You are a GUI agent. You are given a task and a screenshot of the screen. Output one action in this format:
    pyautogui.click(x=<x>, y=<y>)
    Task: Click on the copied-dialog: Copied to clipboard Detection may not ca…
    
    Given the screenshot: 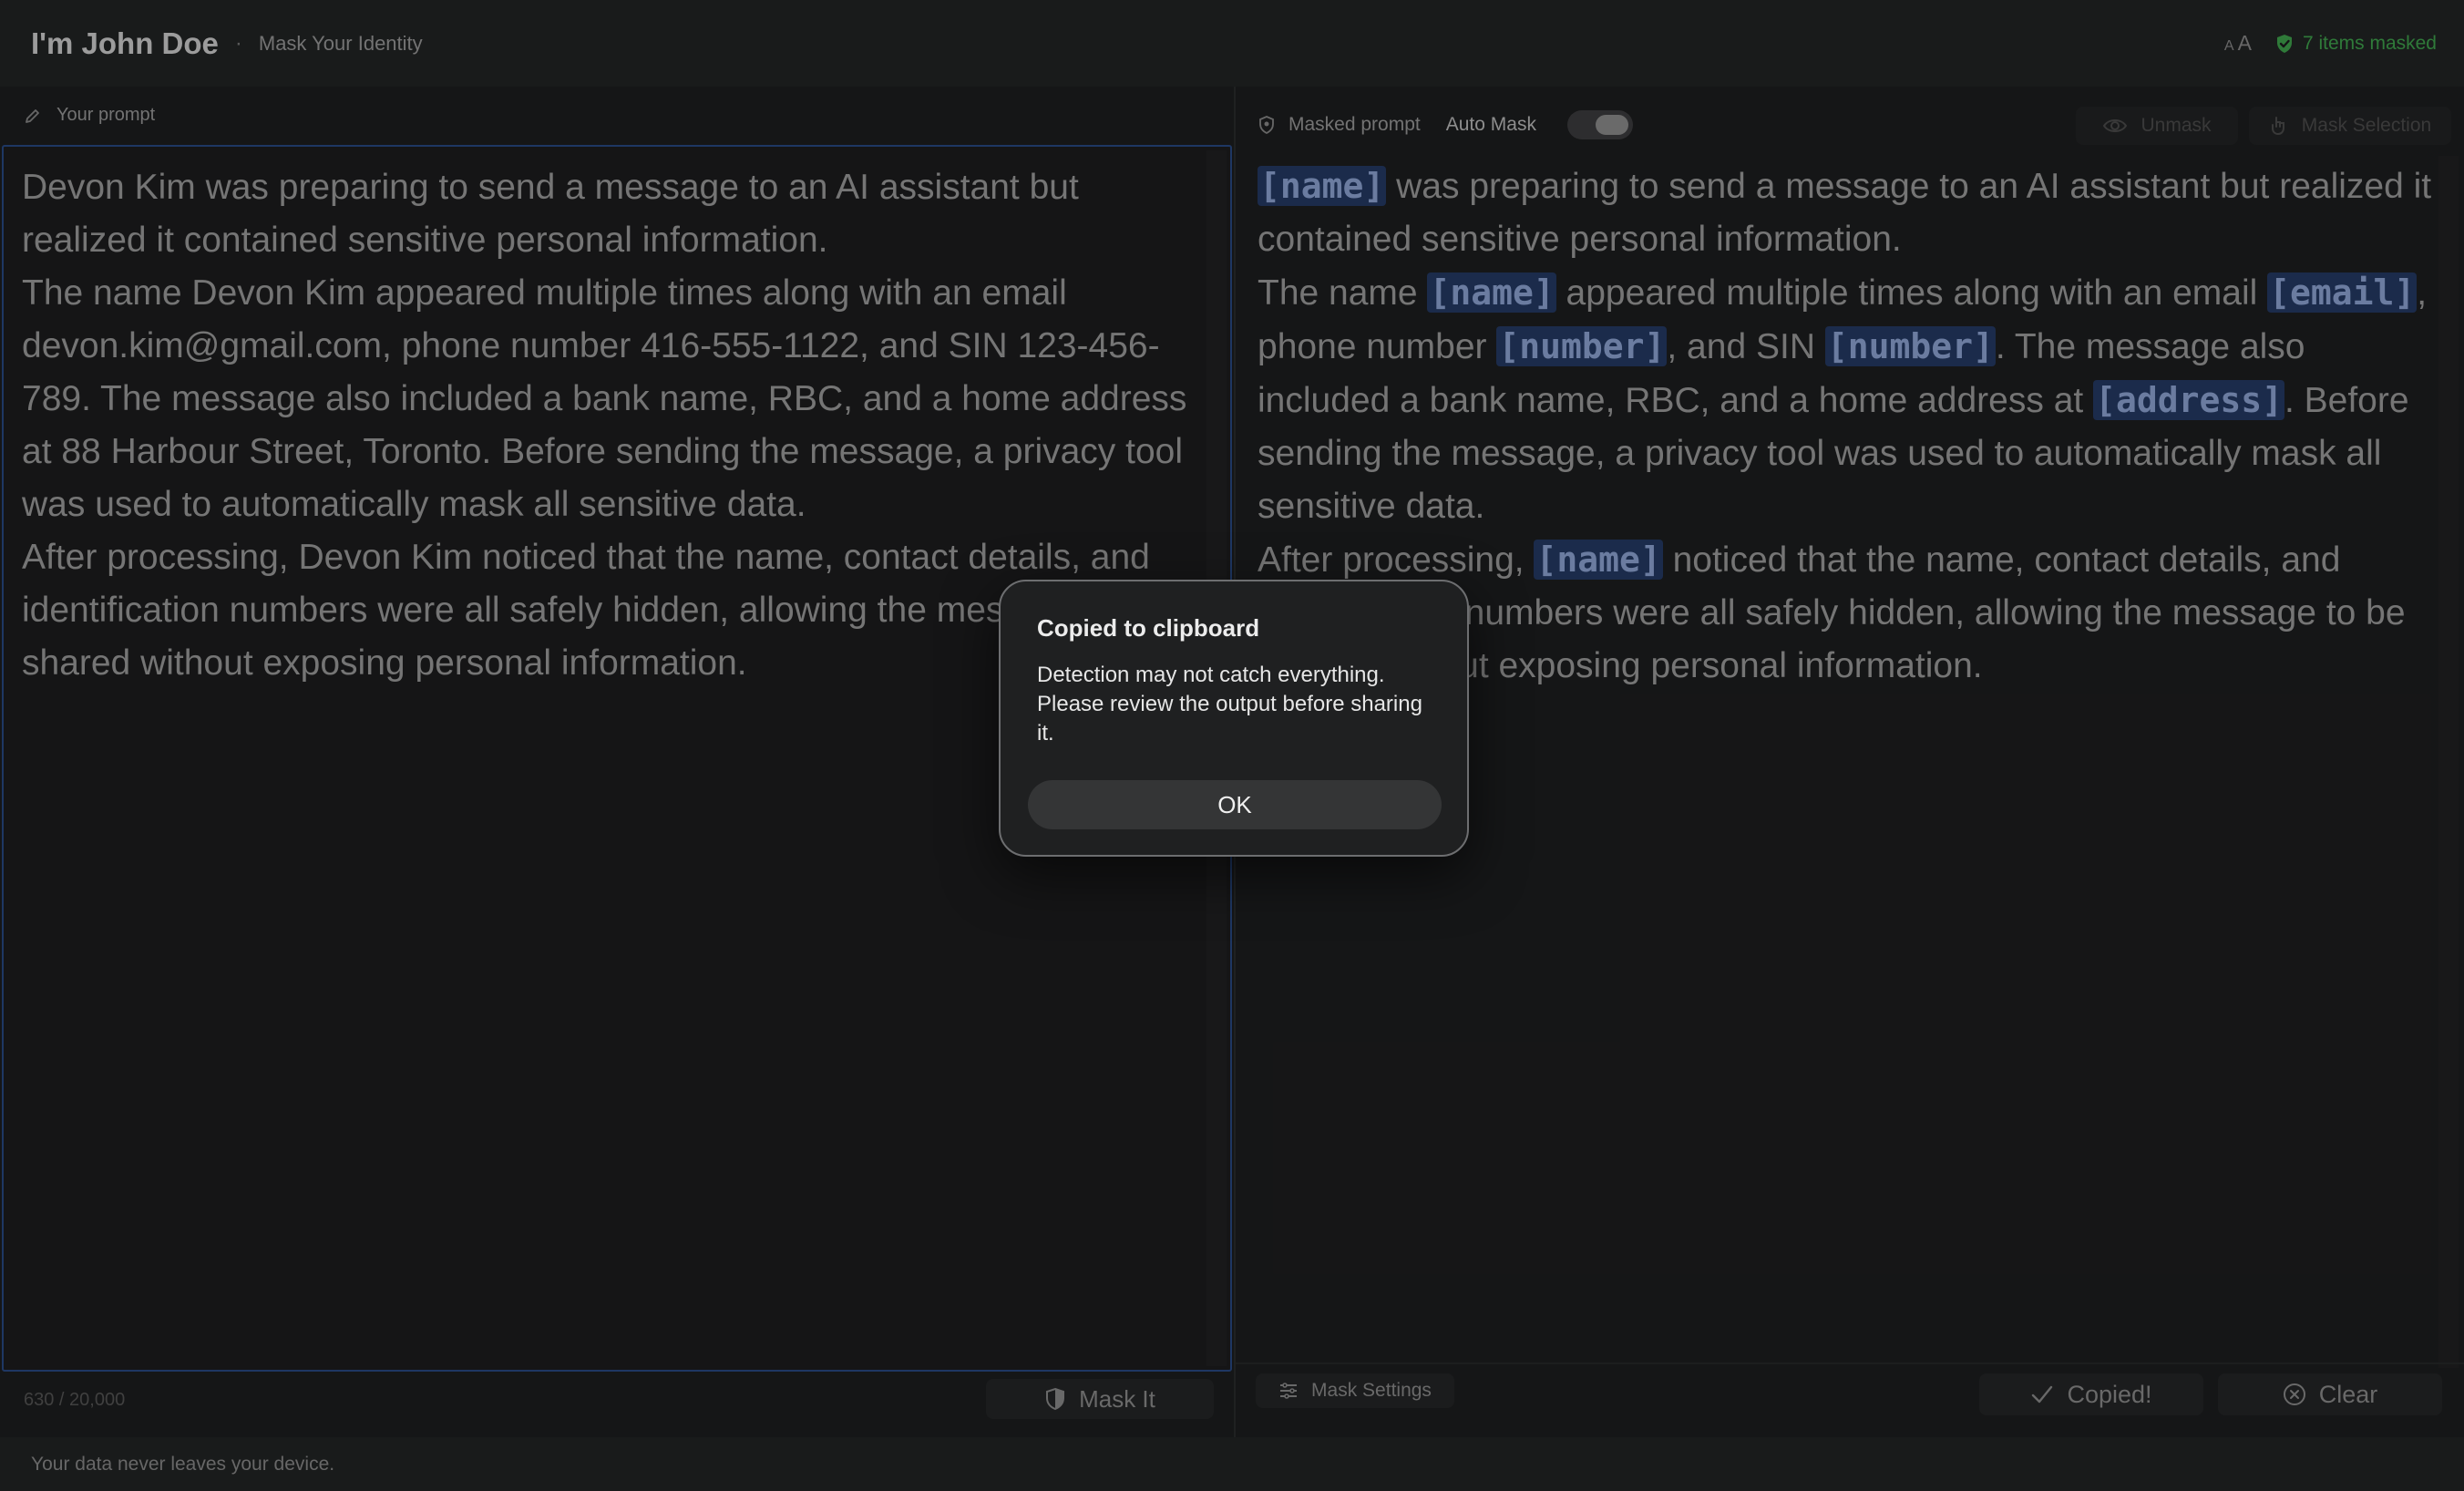 What is the action you would take?
    pyautogui.click(x=1234, y=718)
    